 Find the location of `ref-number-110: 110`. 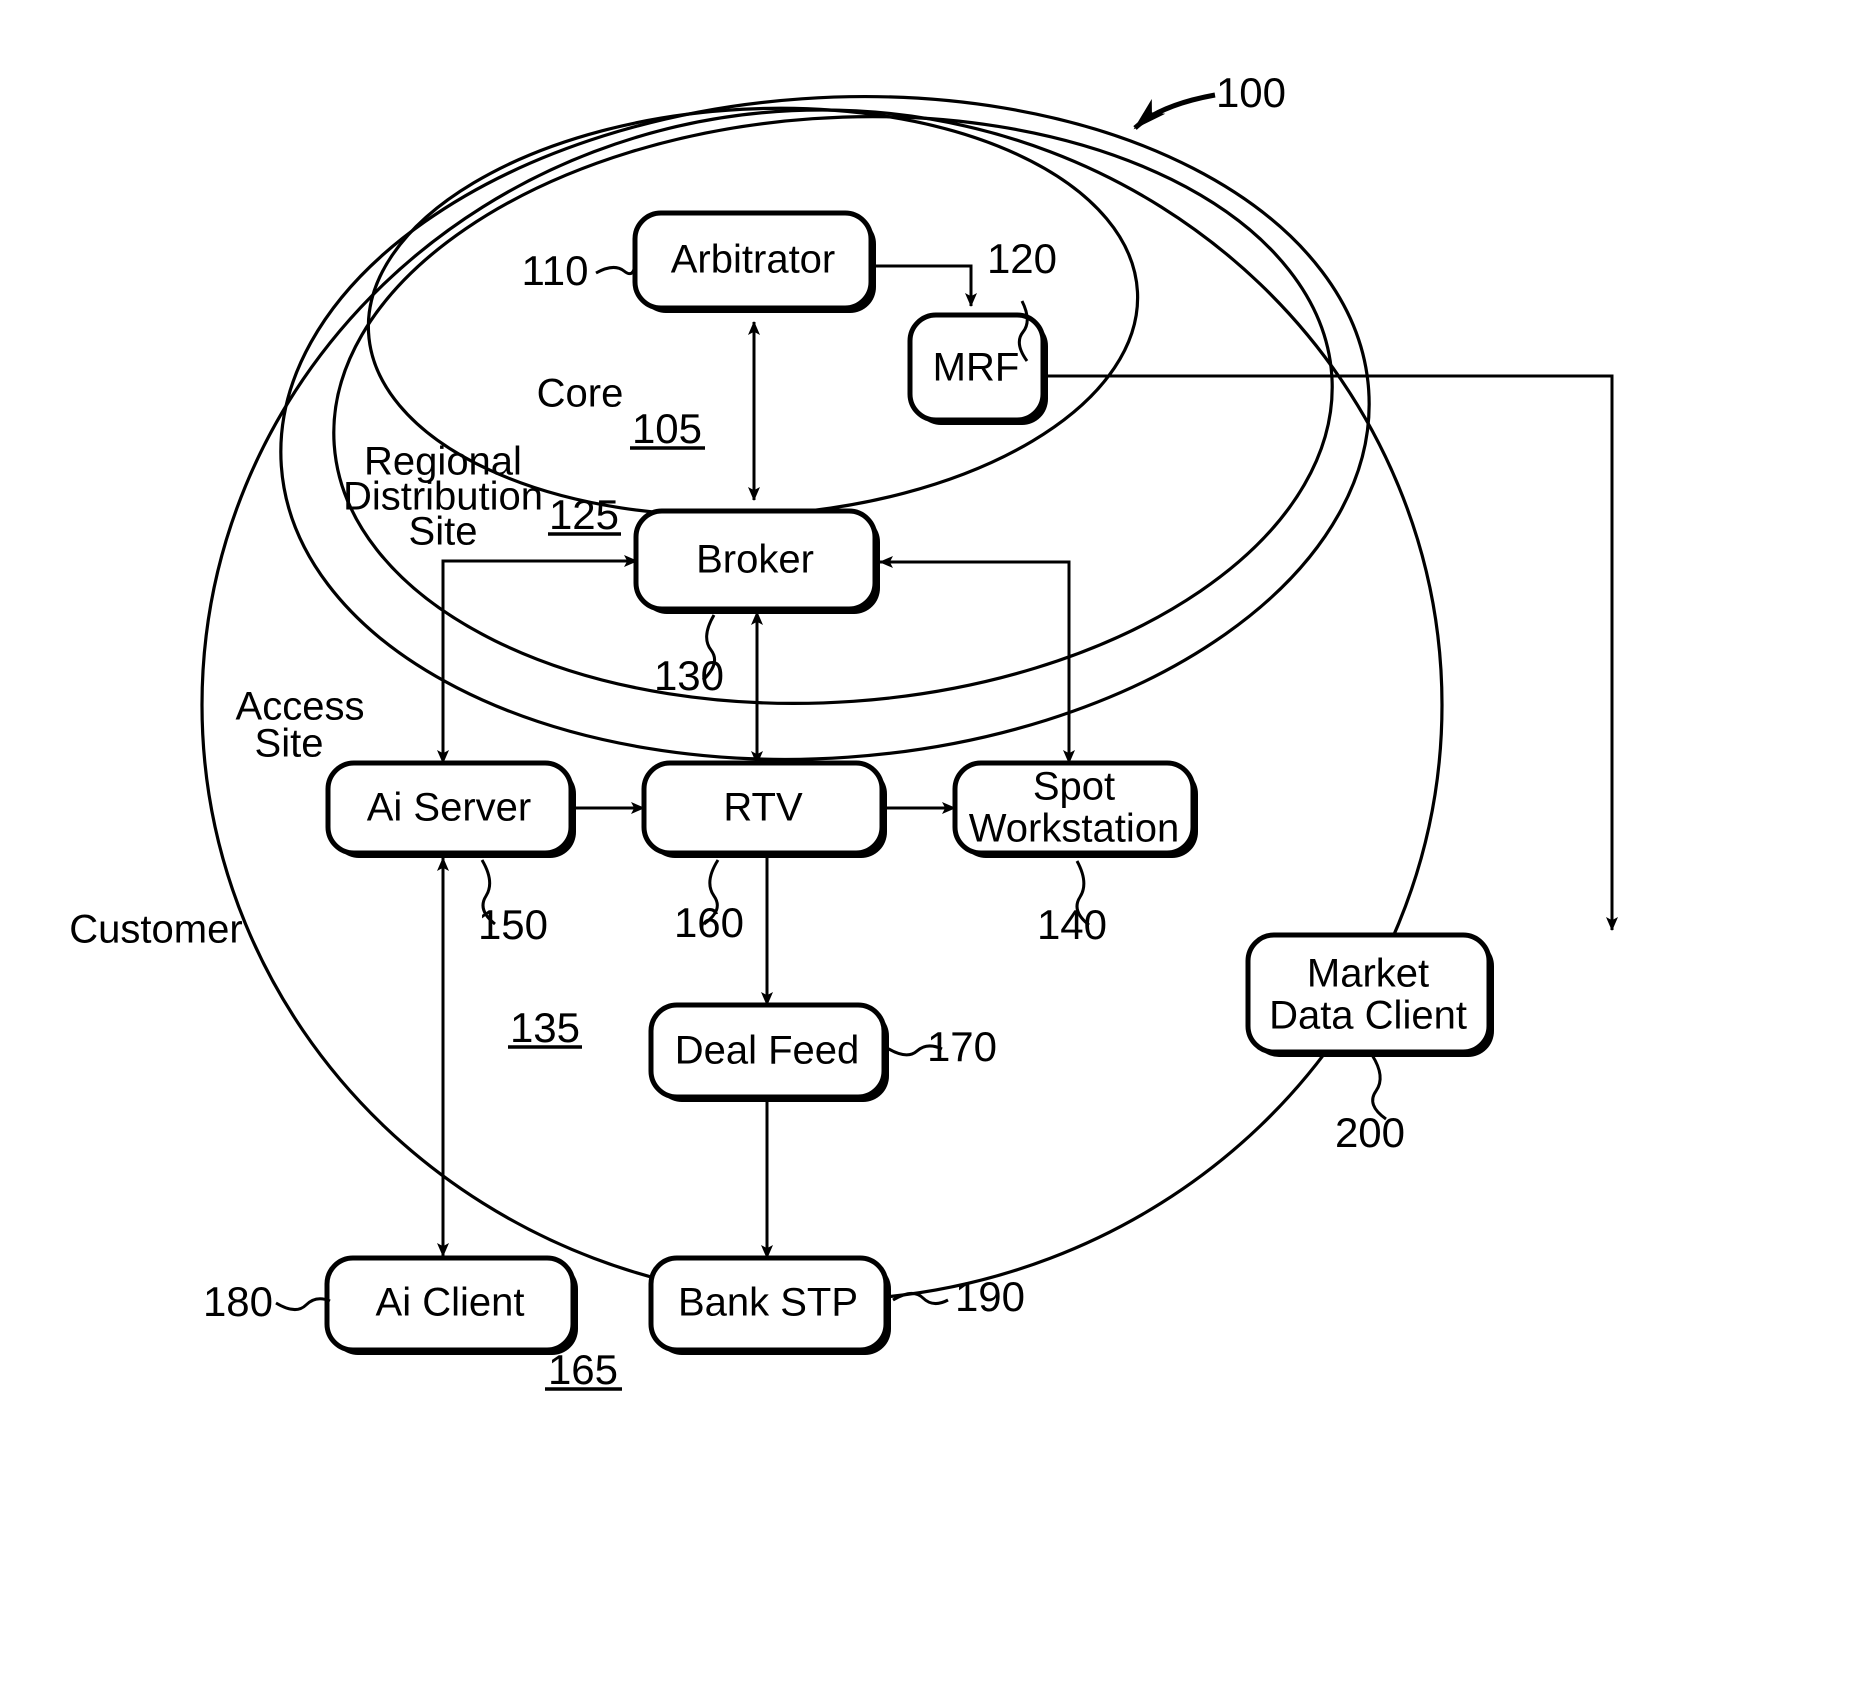

ref-number-110: 110 is located at coordinates (555, 270).